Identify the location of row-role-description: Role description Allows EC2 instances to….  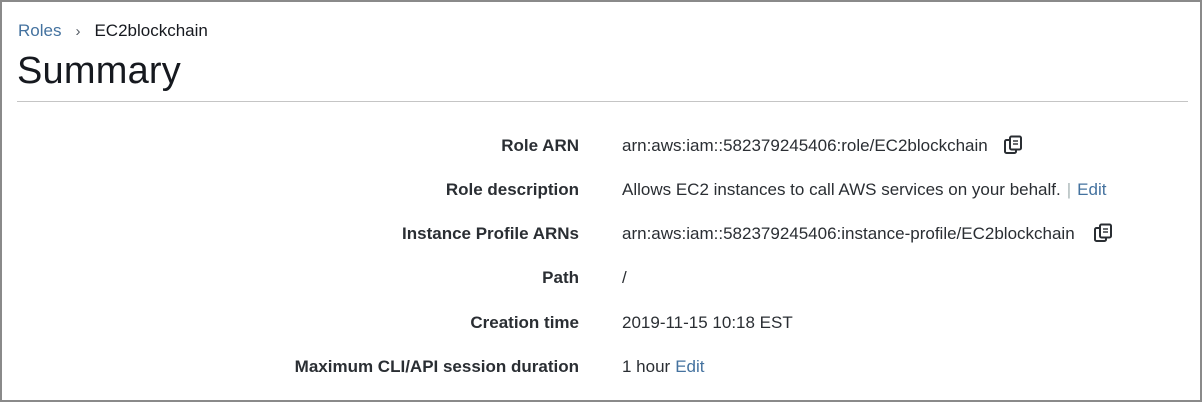
(601, 190).